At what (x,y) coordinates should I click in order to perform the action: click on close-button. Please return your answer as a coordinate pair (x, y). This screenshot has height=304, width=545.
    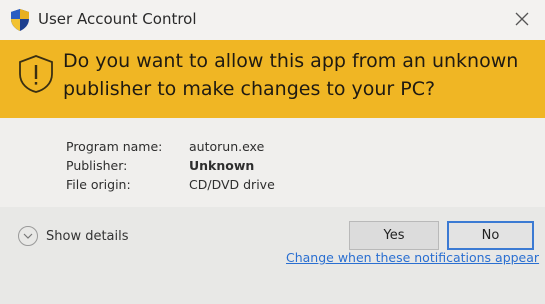
    Looking at the image, I should click on (522, 19).